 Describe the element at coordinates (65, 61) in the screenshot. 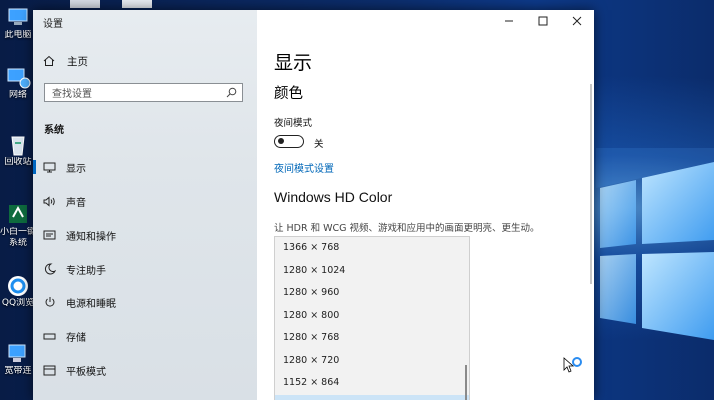

I see `sidebar-home: 主页` at that location.